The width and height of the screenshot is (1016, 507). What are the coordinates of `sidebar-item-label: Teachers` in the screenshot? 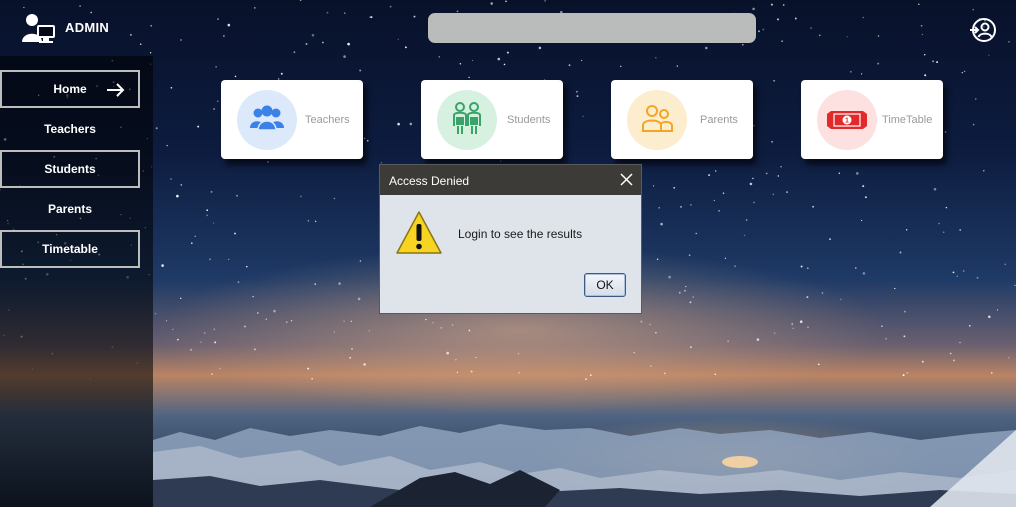 It's located at (70, 129).